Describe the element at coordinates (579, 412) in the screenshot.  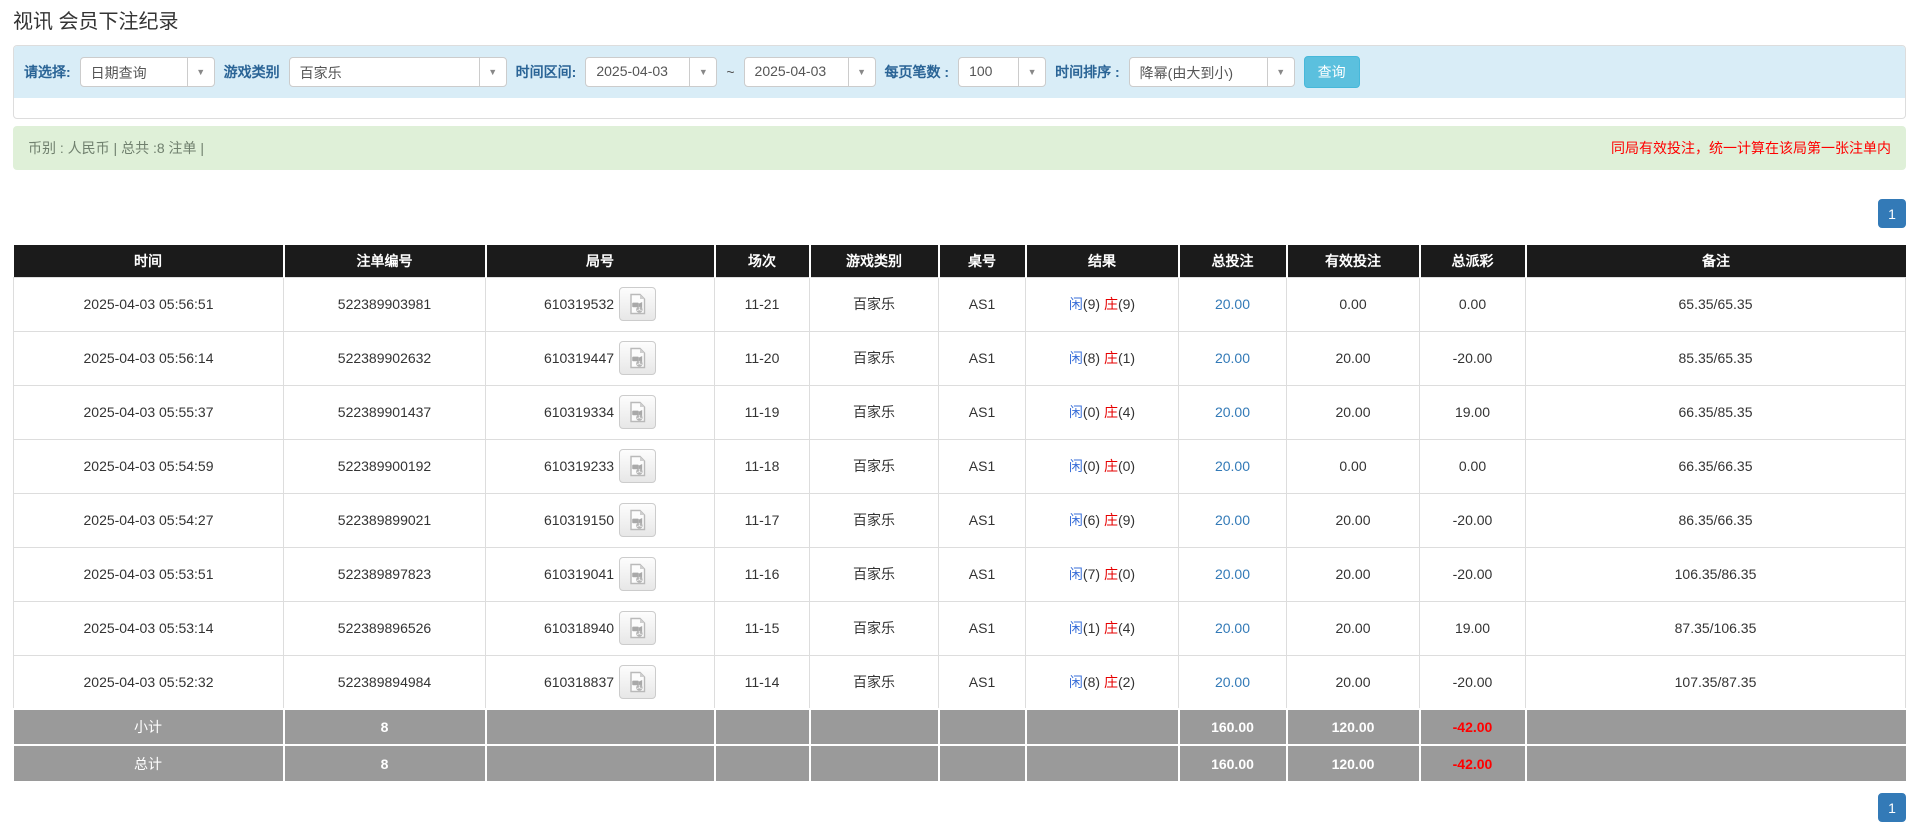
I see `round-number: 610319334` at that location.